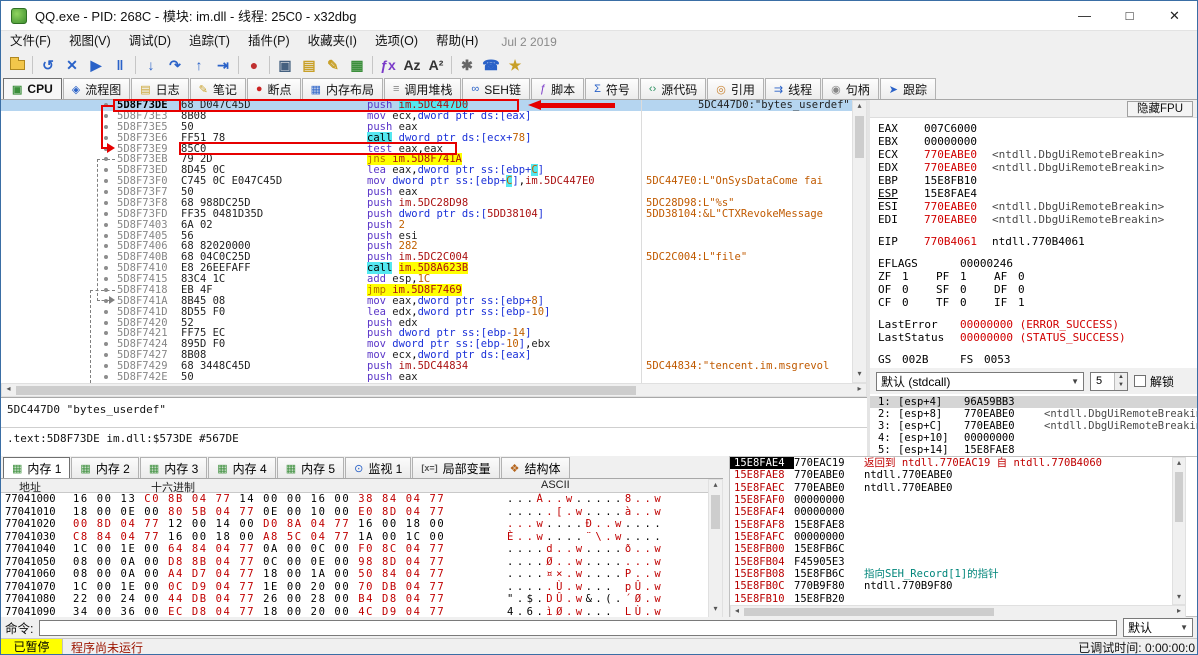 The image size is (1198, 655). Describe the element at coordinates (217, 88) in the screenshot. I see `tab-notes: ✎ 笔记` at that location.